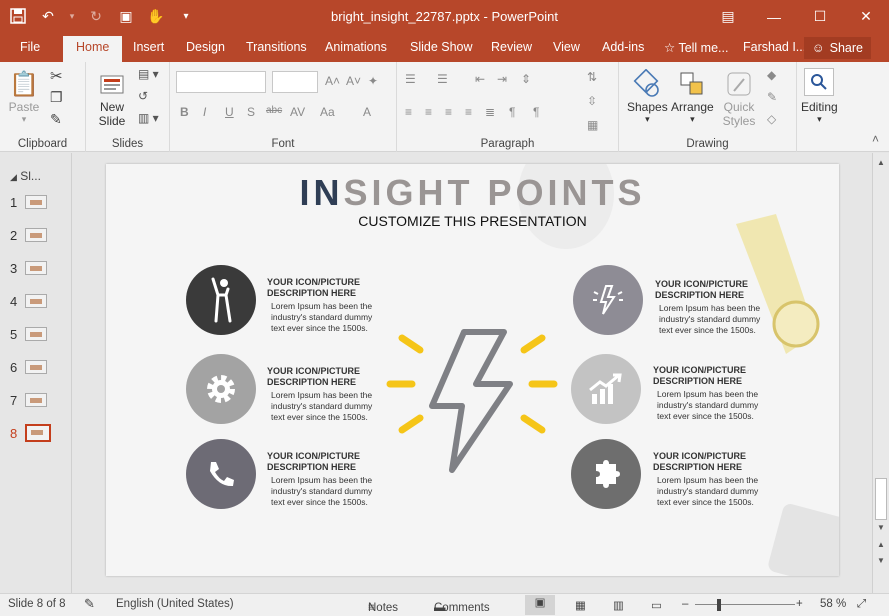 The width and height of the screenshot is (889, 616). I want to click on shadow-icon: S, so click(251, 112).